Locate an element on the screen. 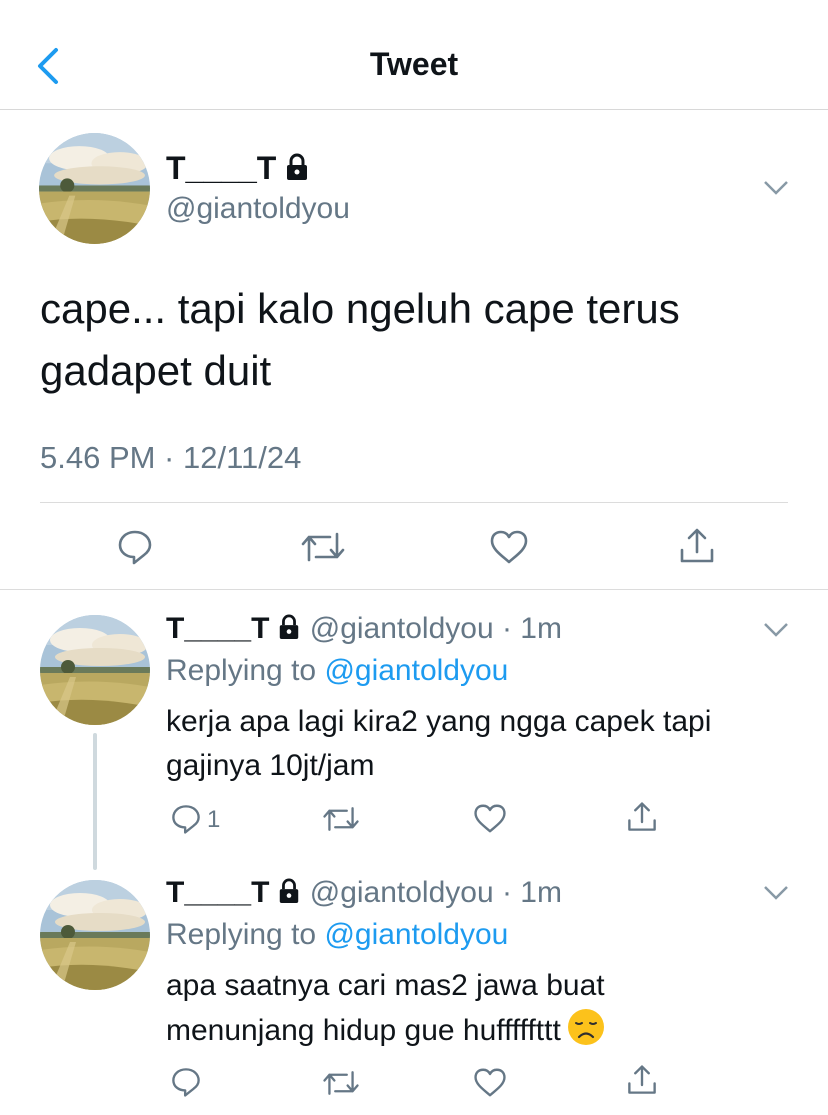 This screenshot has width=828, height=1115. author-name: T____T is located at coordinates (238, 168).